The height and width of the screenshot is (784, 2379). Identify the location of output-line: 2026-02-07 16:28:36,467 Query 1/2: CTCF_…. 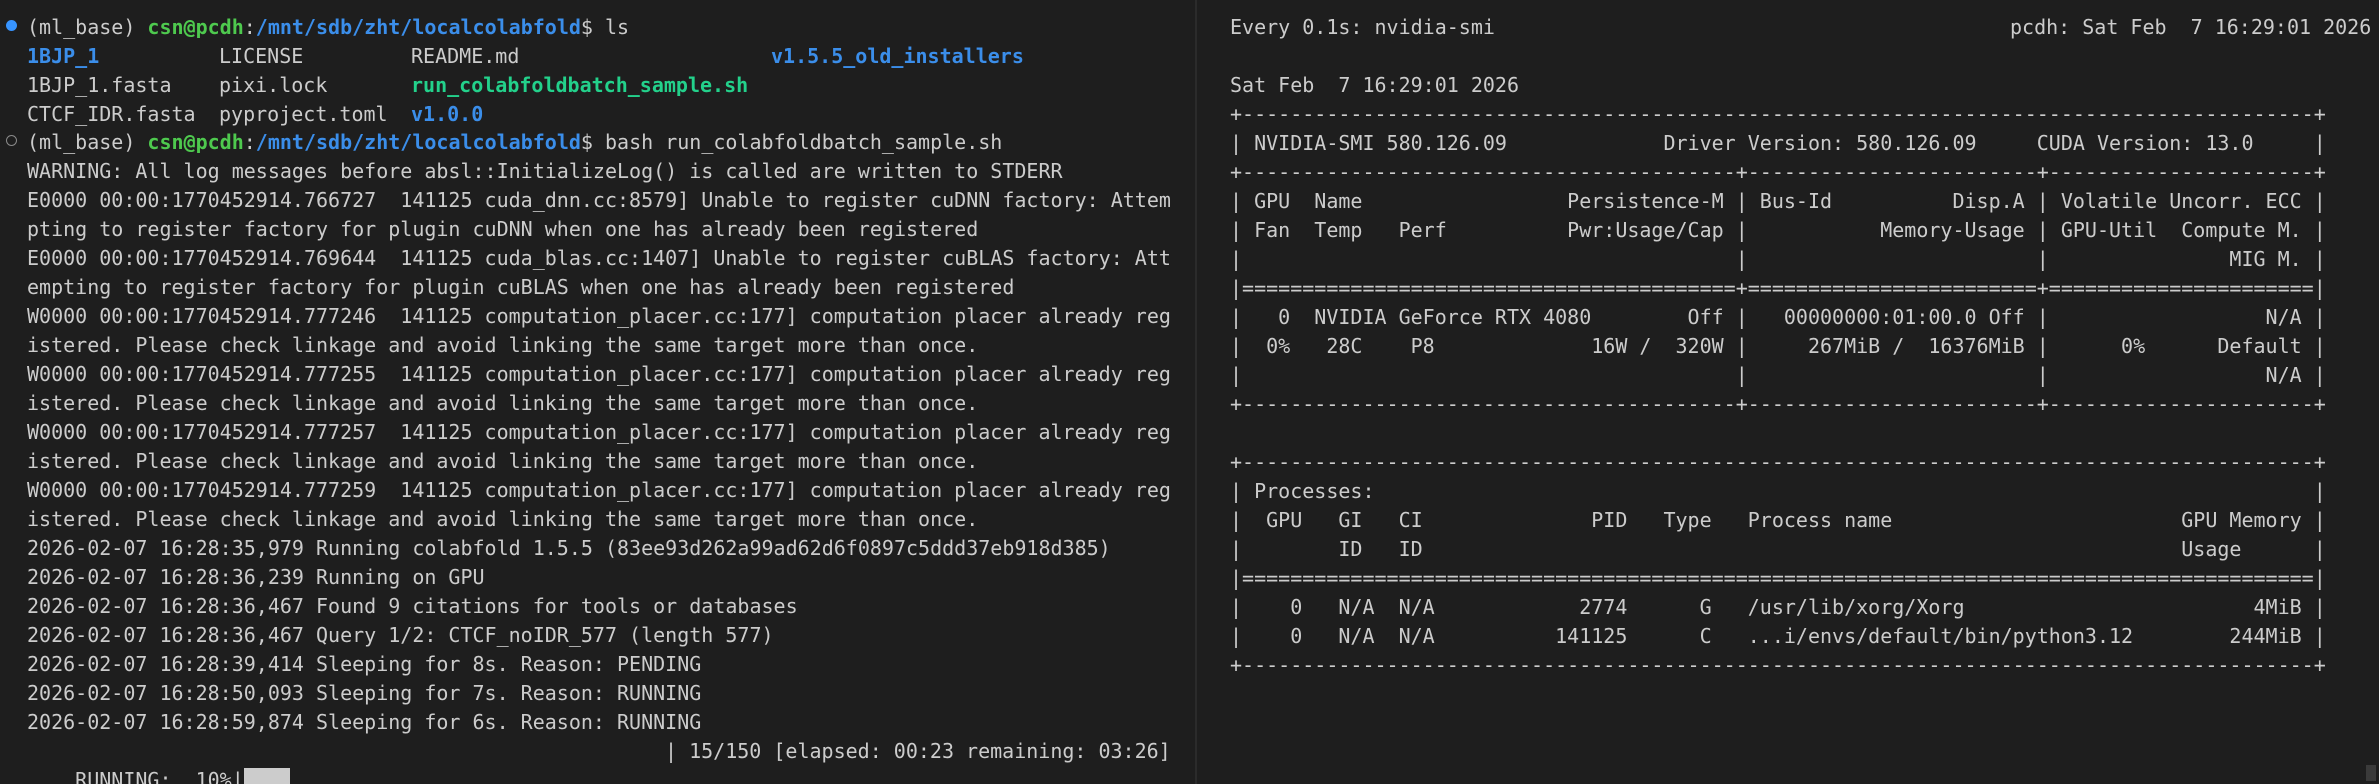
(400, 635).